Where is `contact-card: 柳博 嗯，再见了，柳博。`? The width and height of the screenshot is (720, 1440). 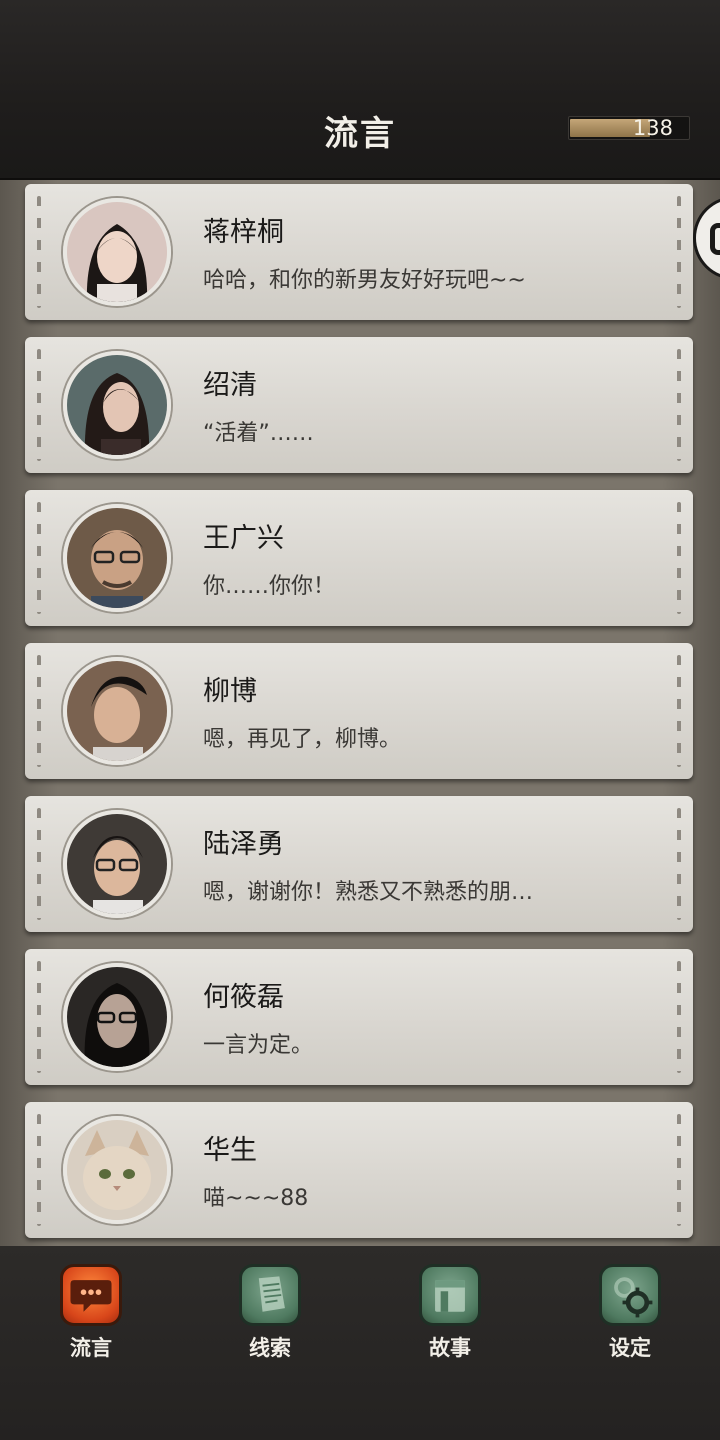
contact-card: 柳博 嗯，再见了，柳博。 is located at coordinates (359, 711).